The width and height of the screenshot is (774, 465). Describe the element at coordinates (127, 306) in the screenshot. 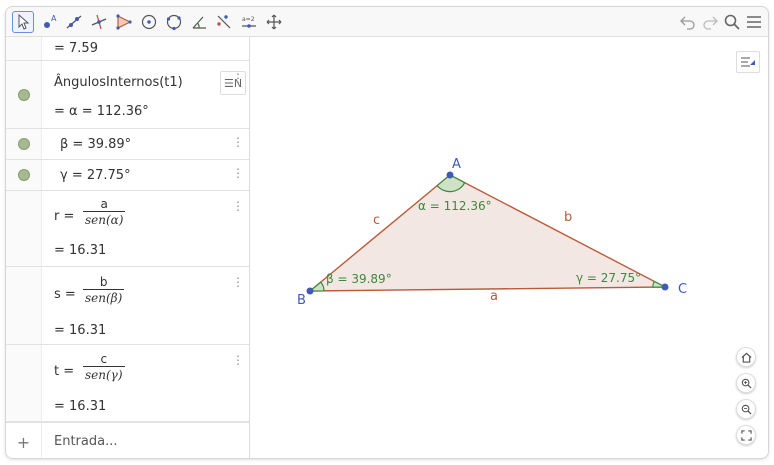

I see `algebra-row: s = b sen(β) = 16.31 ⋮` at that location.